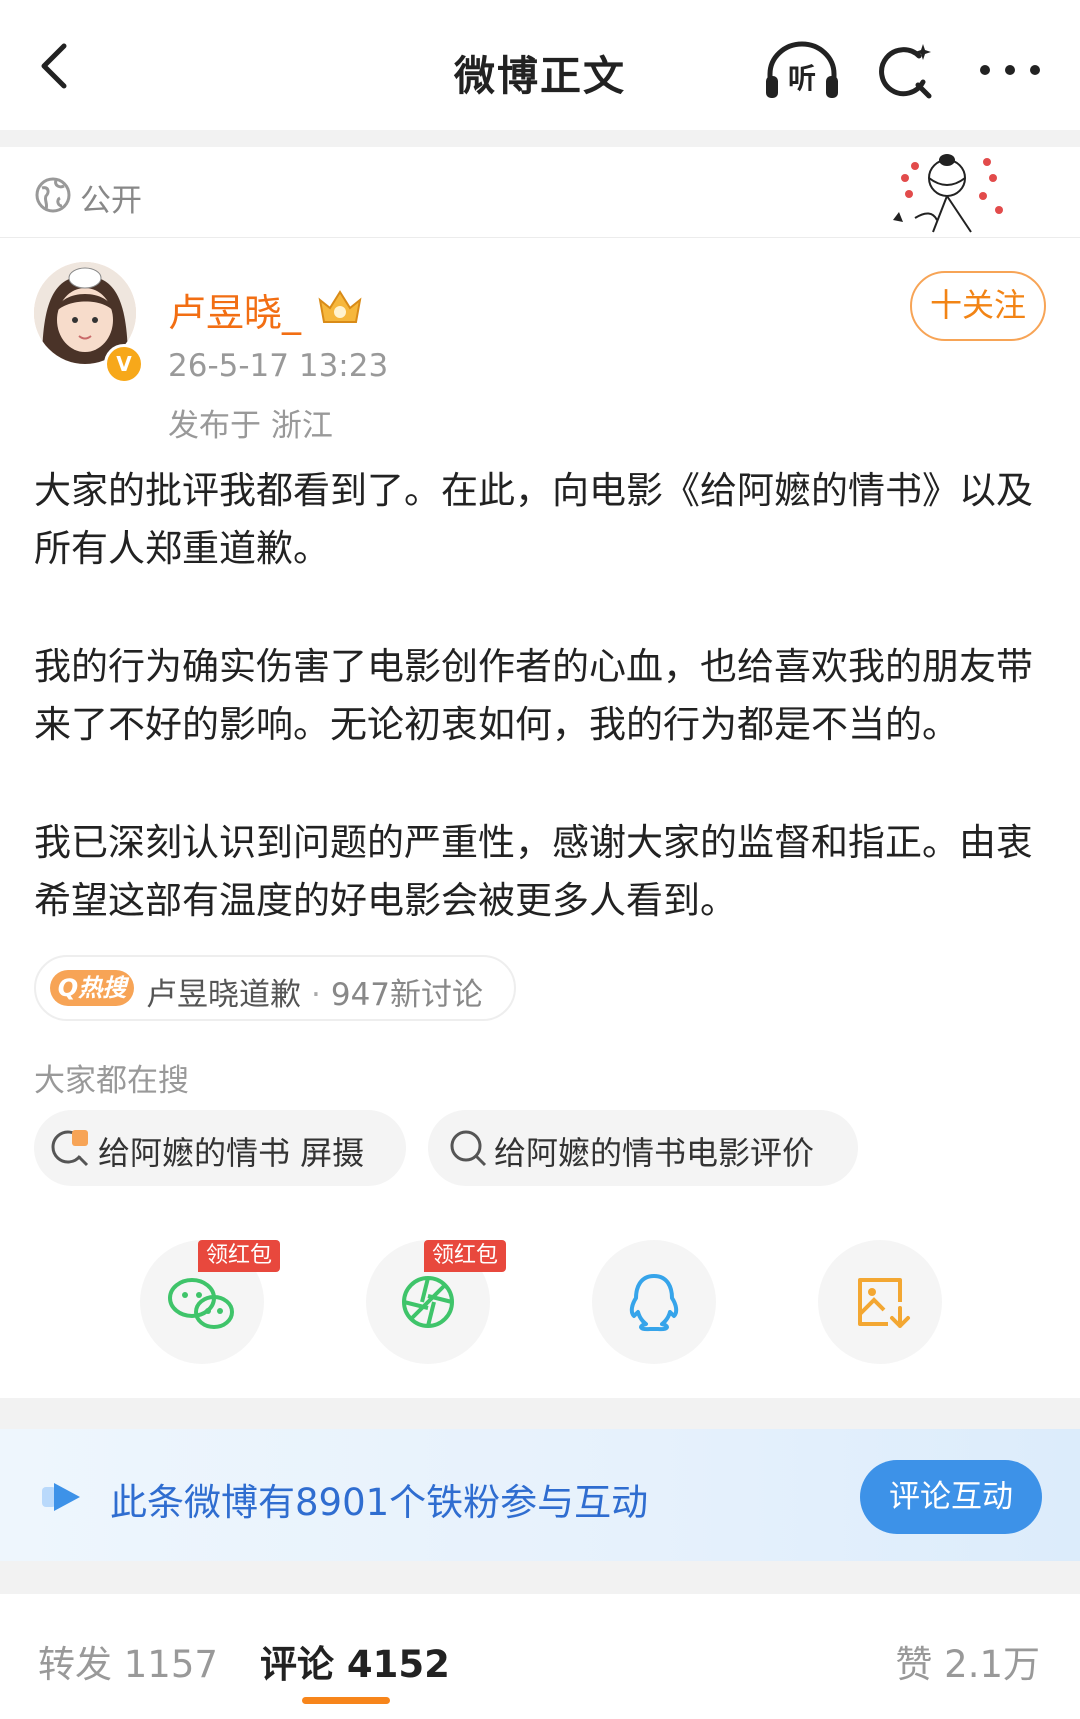  I want to click on fans-signal-icon, so click(61, 1497).